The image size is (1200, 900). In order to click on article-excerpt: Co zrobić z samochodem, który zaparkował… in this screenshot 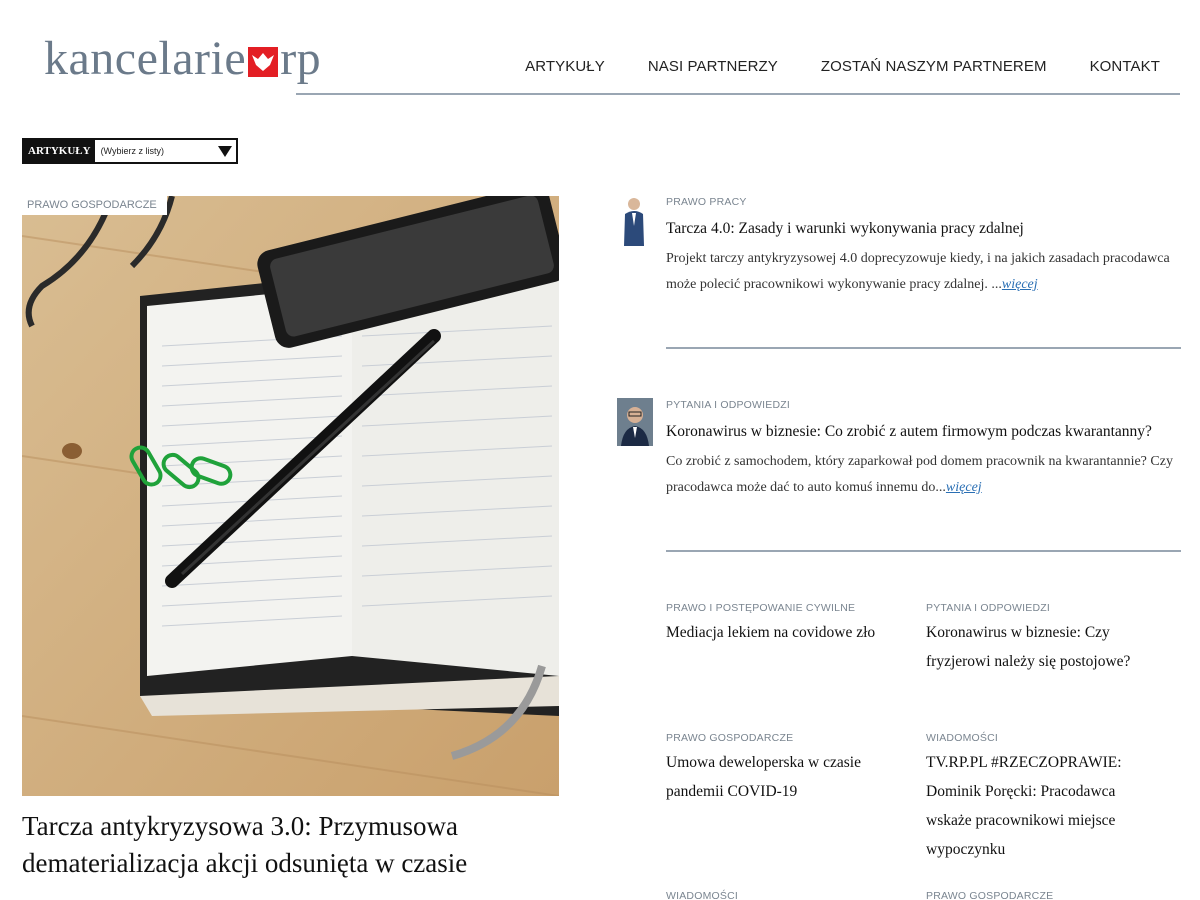, I will do `click(923, 475)`.